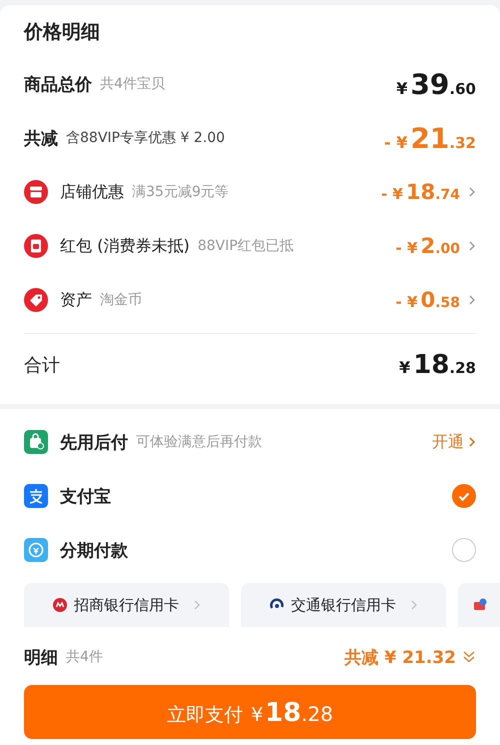 The image size is (500, 745). What do you see at coordinates (121, 300) in the screenshot?
I see `row-note: 淘金币` at bounding box center [121, 300].